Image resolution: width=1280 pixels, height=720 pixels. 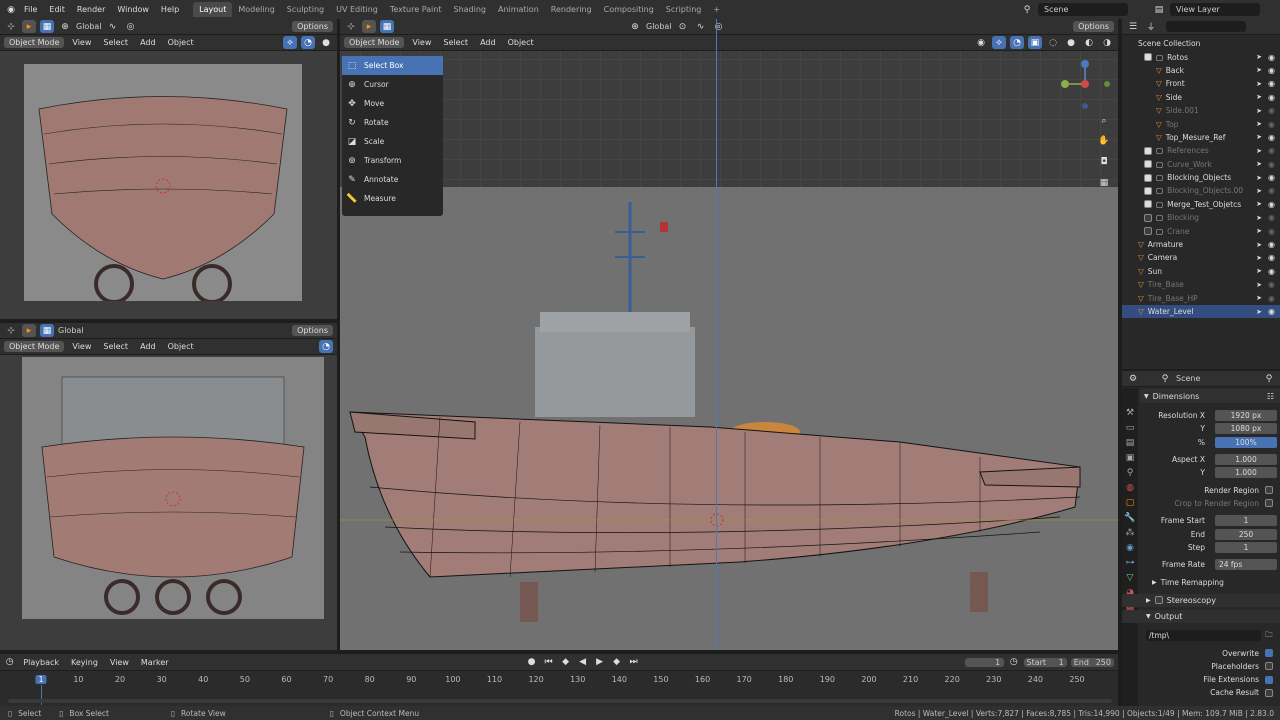 I want to click on render-region-checkbox, so click(x=1269, y=490).